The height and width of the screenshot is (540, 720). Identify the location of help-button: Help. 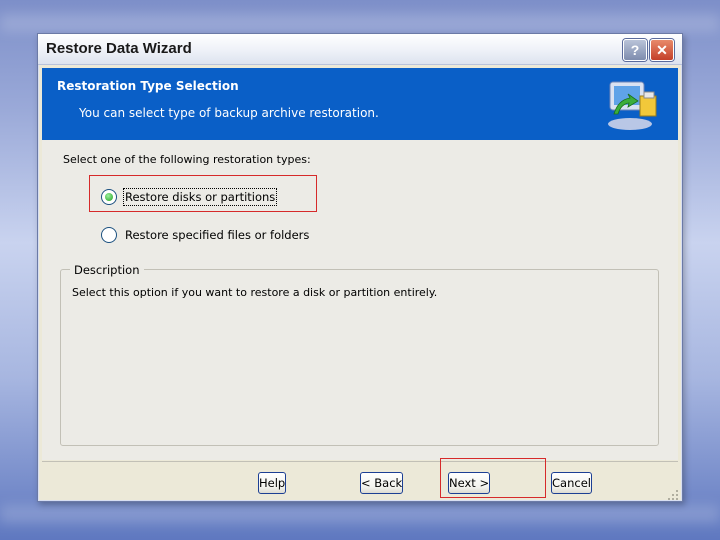
(272, 483).